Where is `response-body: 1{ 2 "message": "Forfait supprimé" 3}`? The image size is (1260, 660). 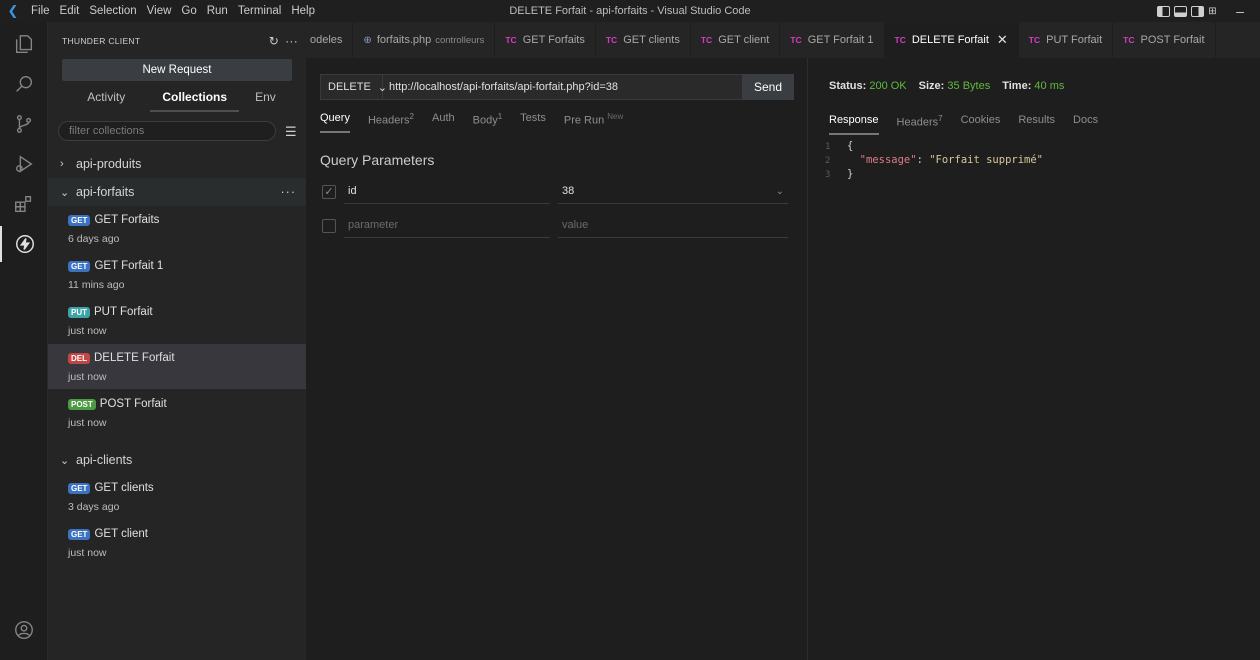
response-body: 1{ 2 "message": "Forfait supprimé" 3} is located at coordinates (934, 160).